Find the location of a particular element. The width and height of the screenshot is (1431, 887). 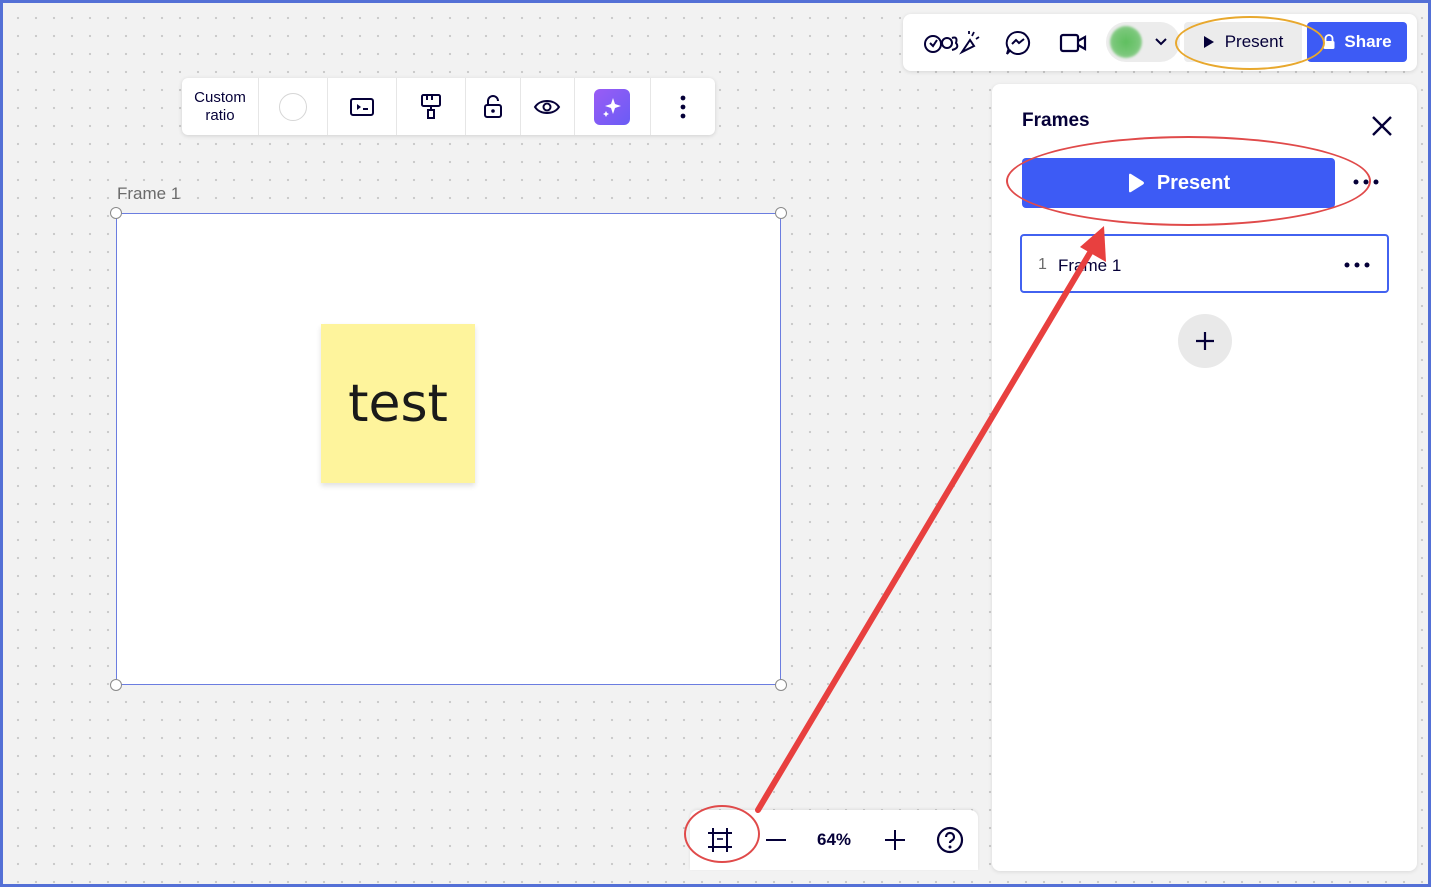

sticky-note: test is located at coordinates (398, 403).